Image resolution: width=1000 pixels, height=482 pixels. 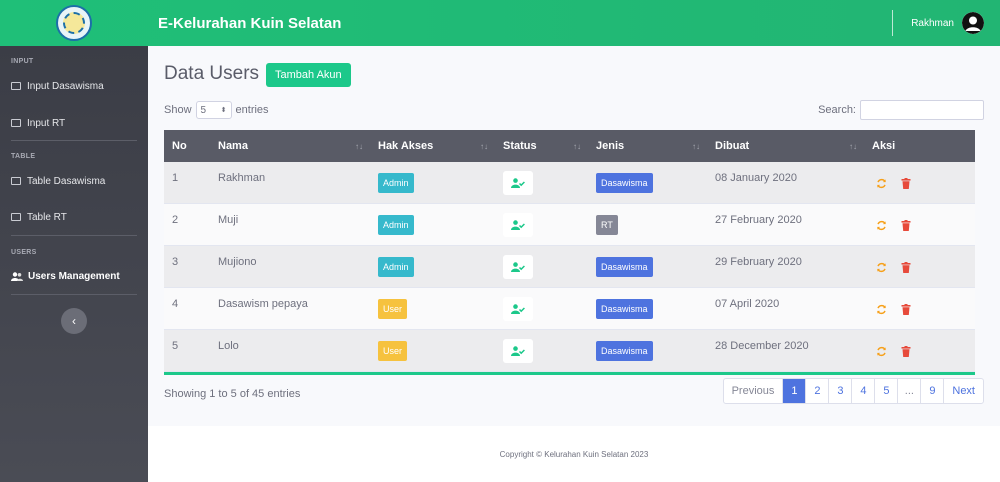 What do you see at coordinates (569, 225) in the screenshot?
I see `table-row: 2 Muji Admin RT 27 February 2020` at bounding box center [569, 225].